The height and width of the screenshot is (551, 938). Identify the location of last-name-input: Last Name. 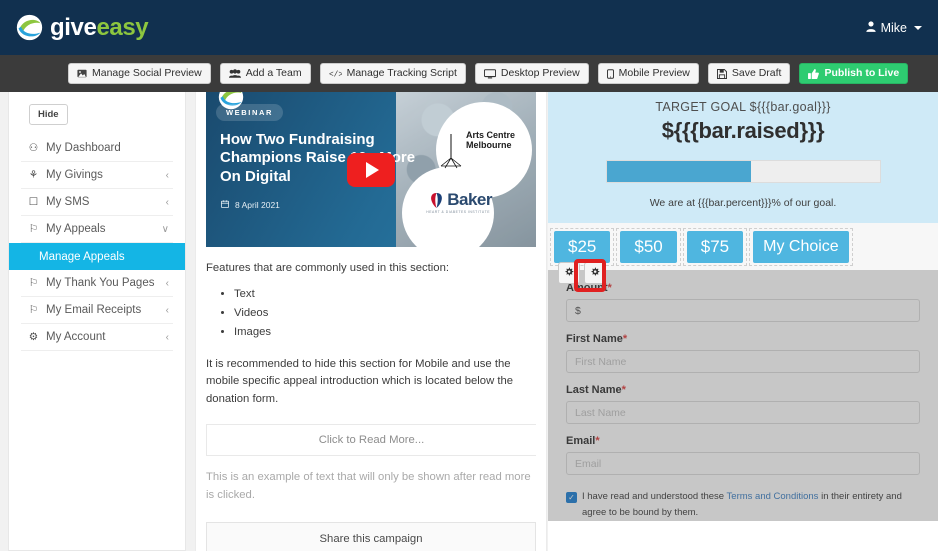
(743, 412).